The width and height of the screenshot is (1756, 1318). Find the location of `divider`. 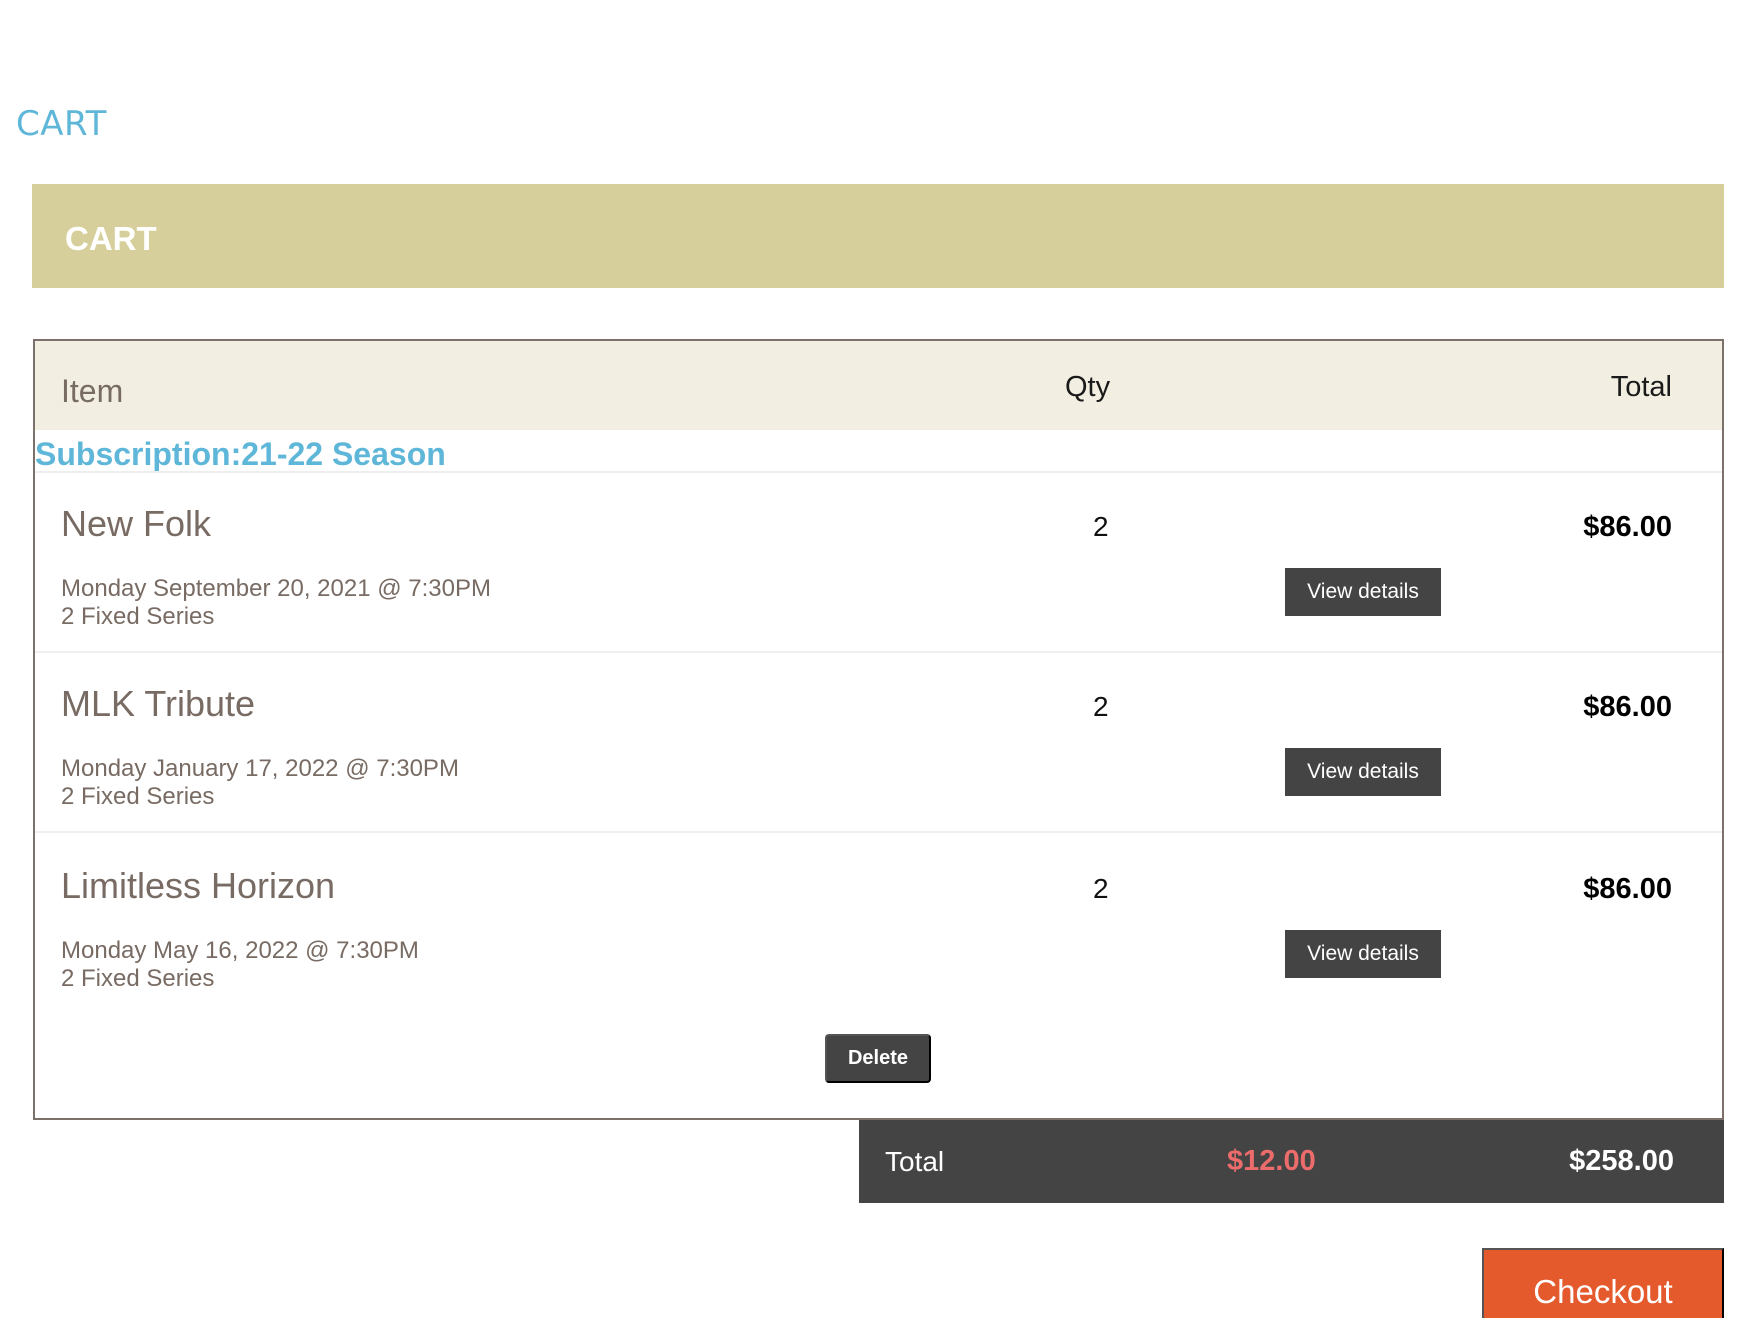

divider is located at coordinates (878, 832).